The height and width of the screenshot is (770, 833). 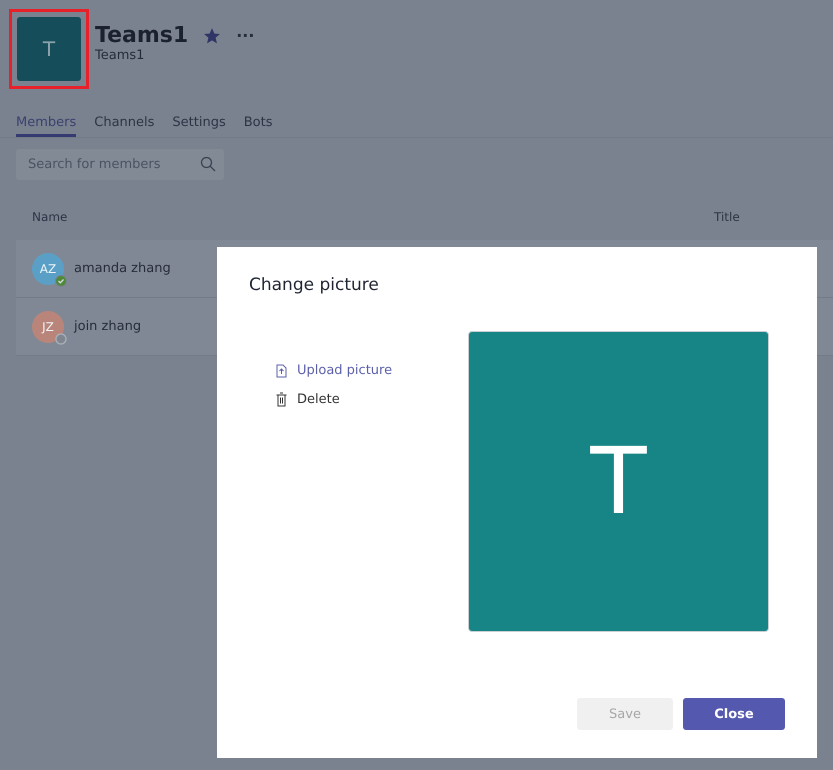 What do you see at coordinates (314, 285) in the screenshot?
I see `dialog-title: Change picture` at bounding box center [314, 285].